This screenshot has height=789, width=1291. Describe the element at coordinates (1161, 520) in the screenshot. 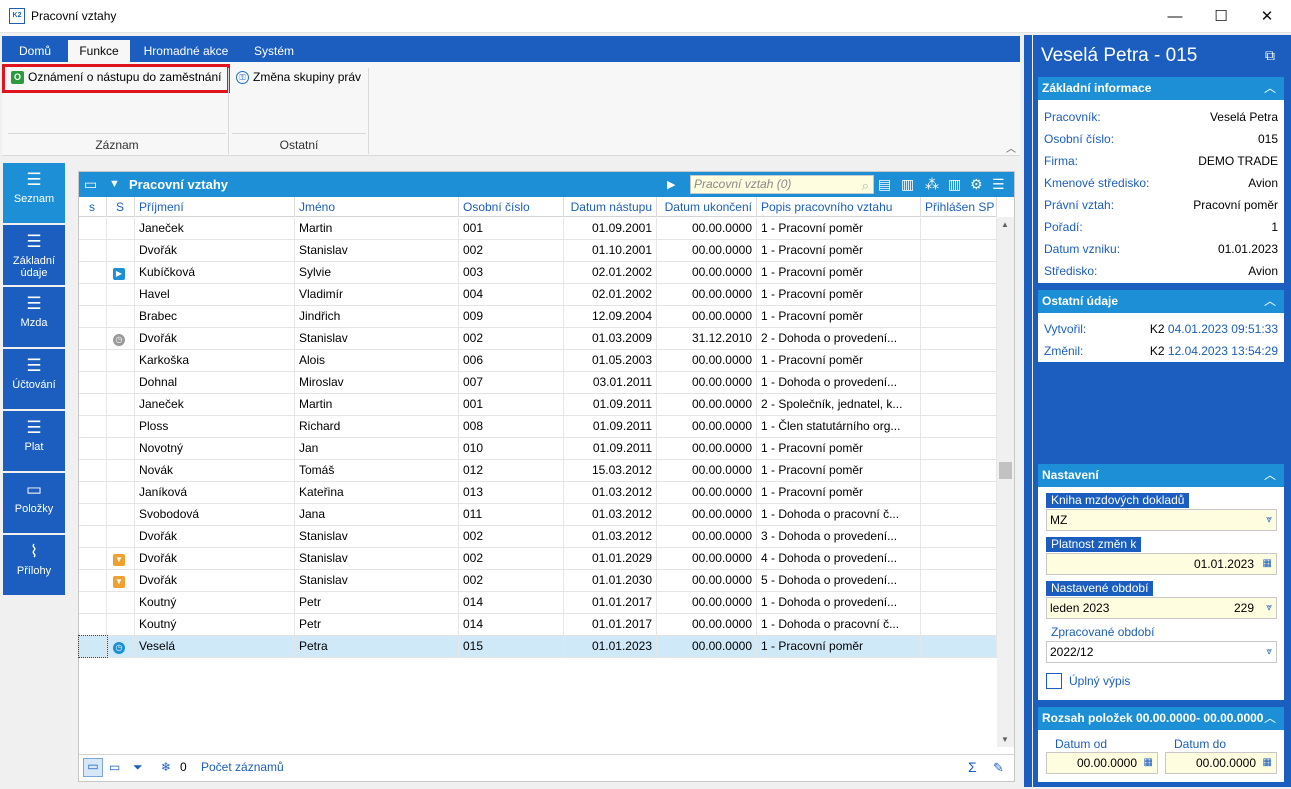

I see `book-select: MZ ⩔` at that location.